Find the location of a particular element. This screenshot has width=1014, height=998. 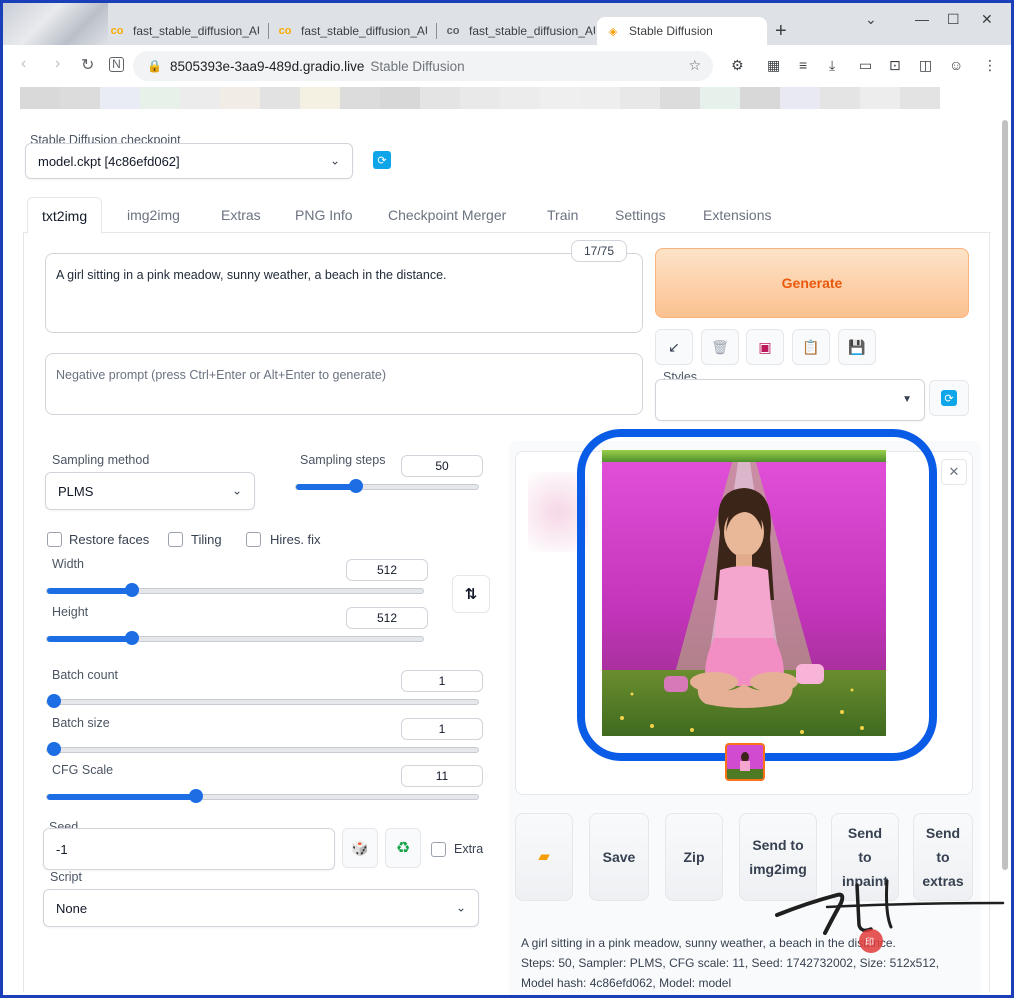

close-icon: ✕ is located at coordinates (954, 472).